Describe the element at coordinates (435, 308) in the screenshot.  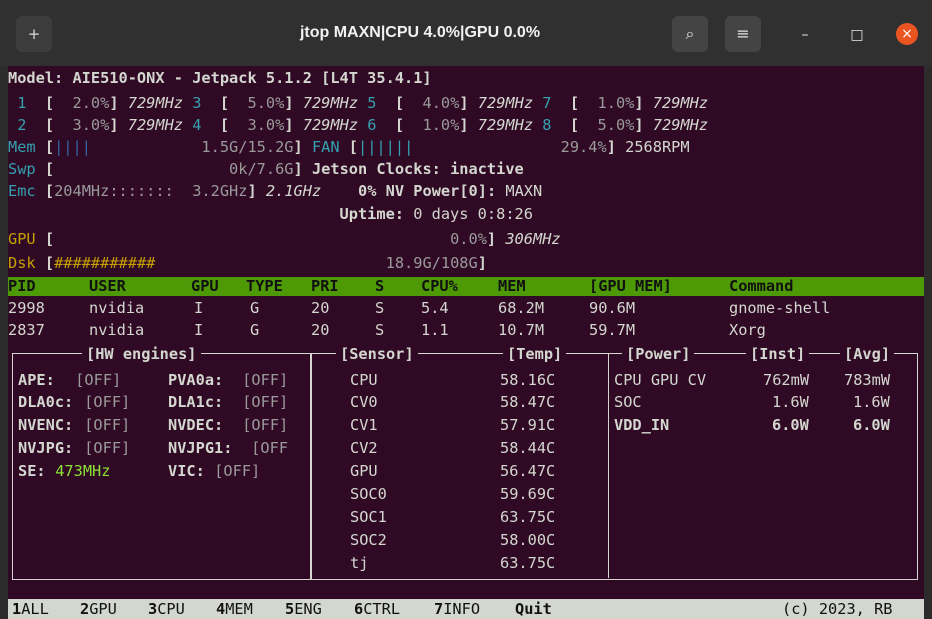
I see `row-cpu: 5.4` at that location.